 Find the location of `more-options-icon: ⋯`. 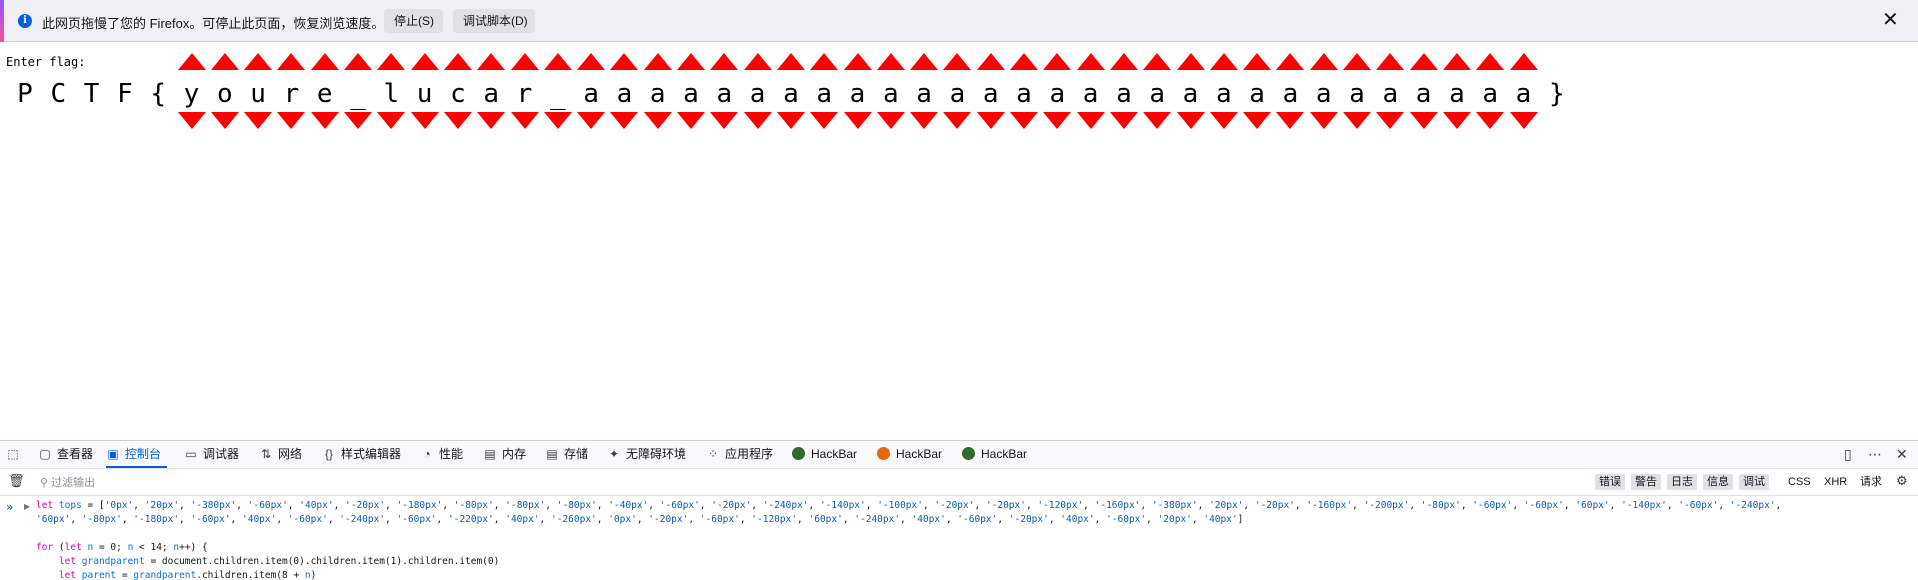

more-options-icon: ⋯ is located at coordinates (1875, 454).